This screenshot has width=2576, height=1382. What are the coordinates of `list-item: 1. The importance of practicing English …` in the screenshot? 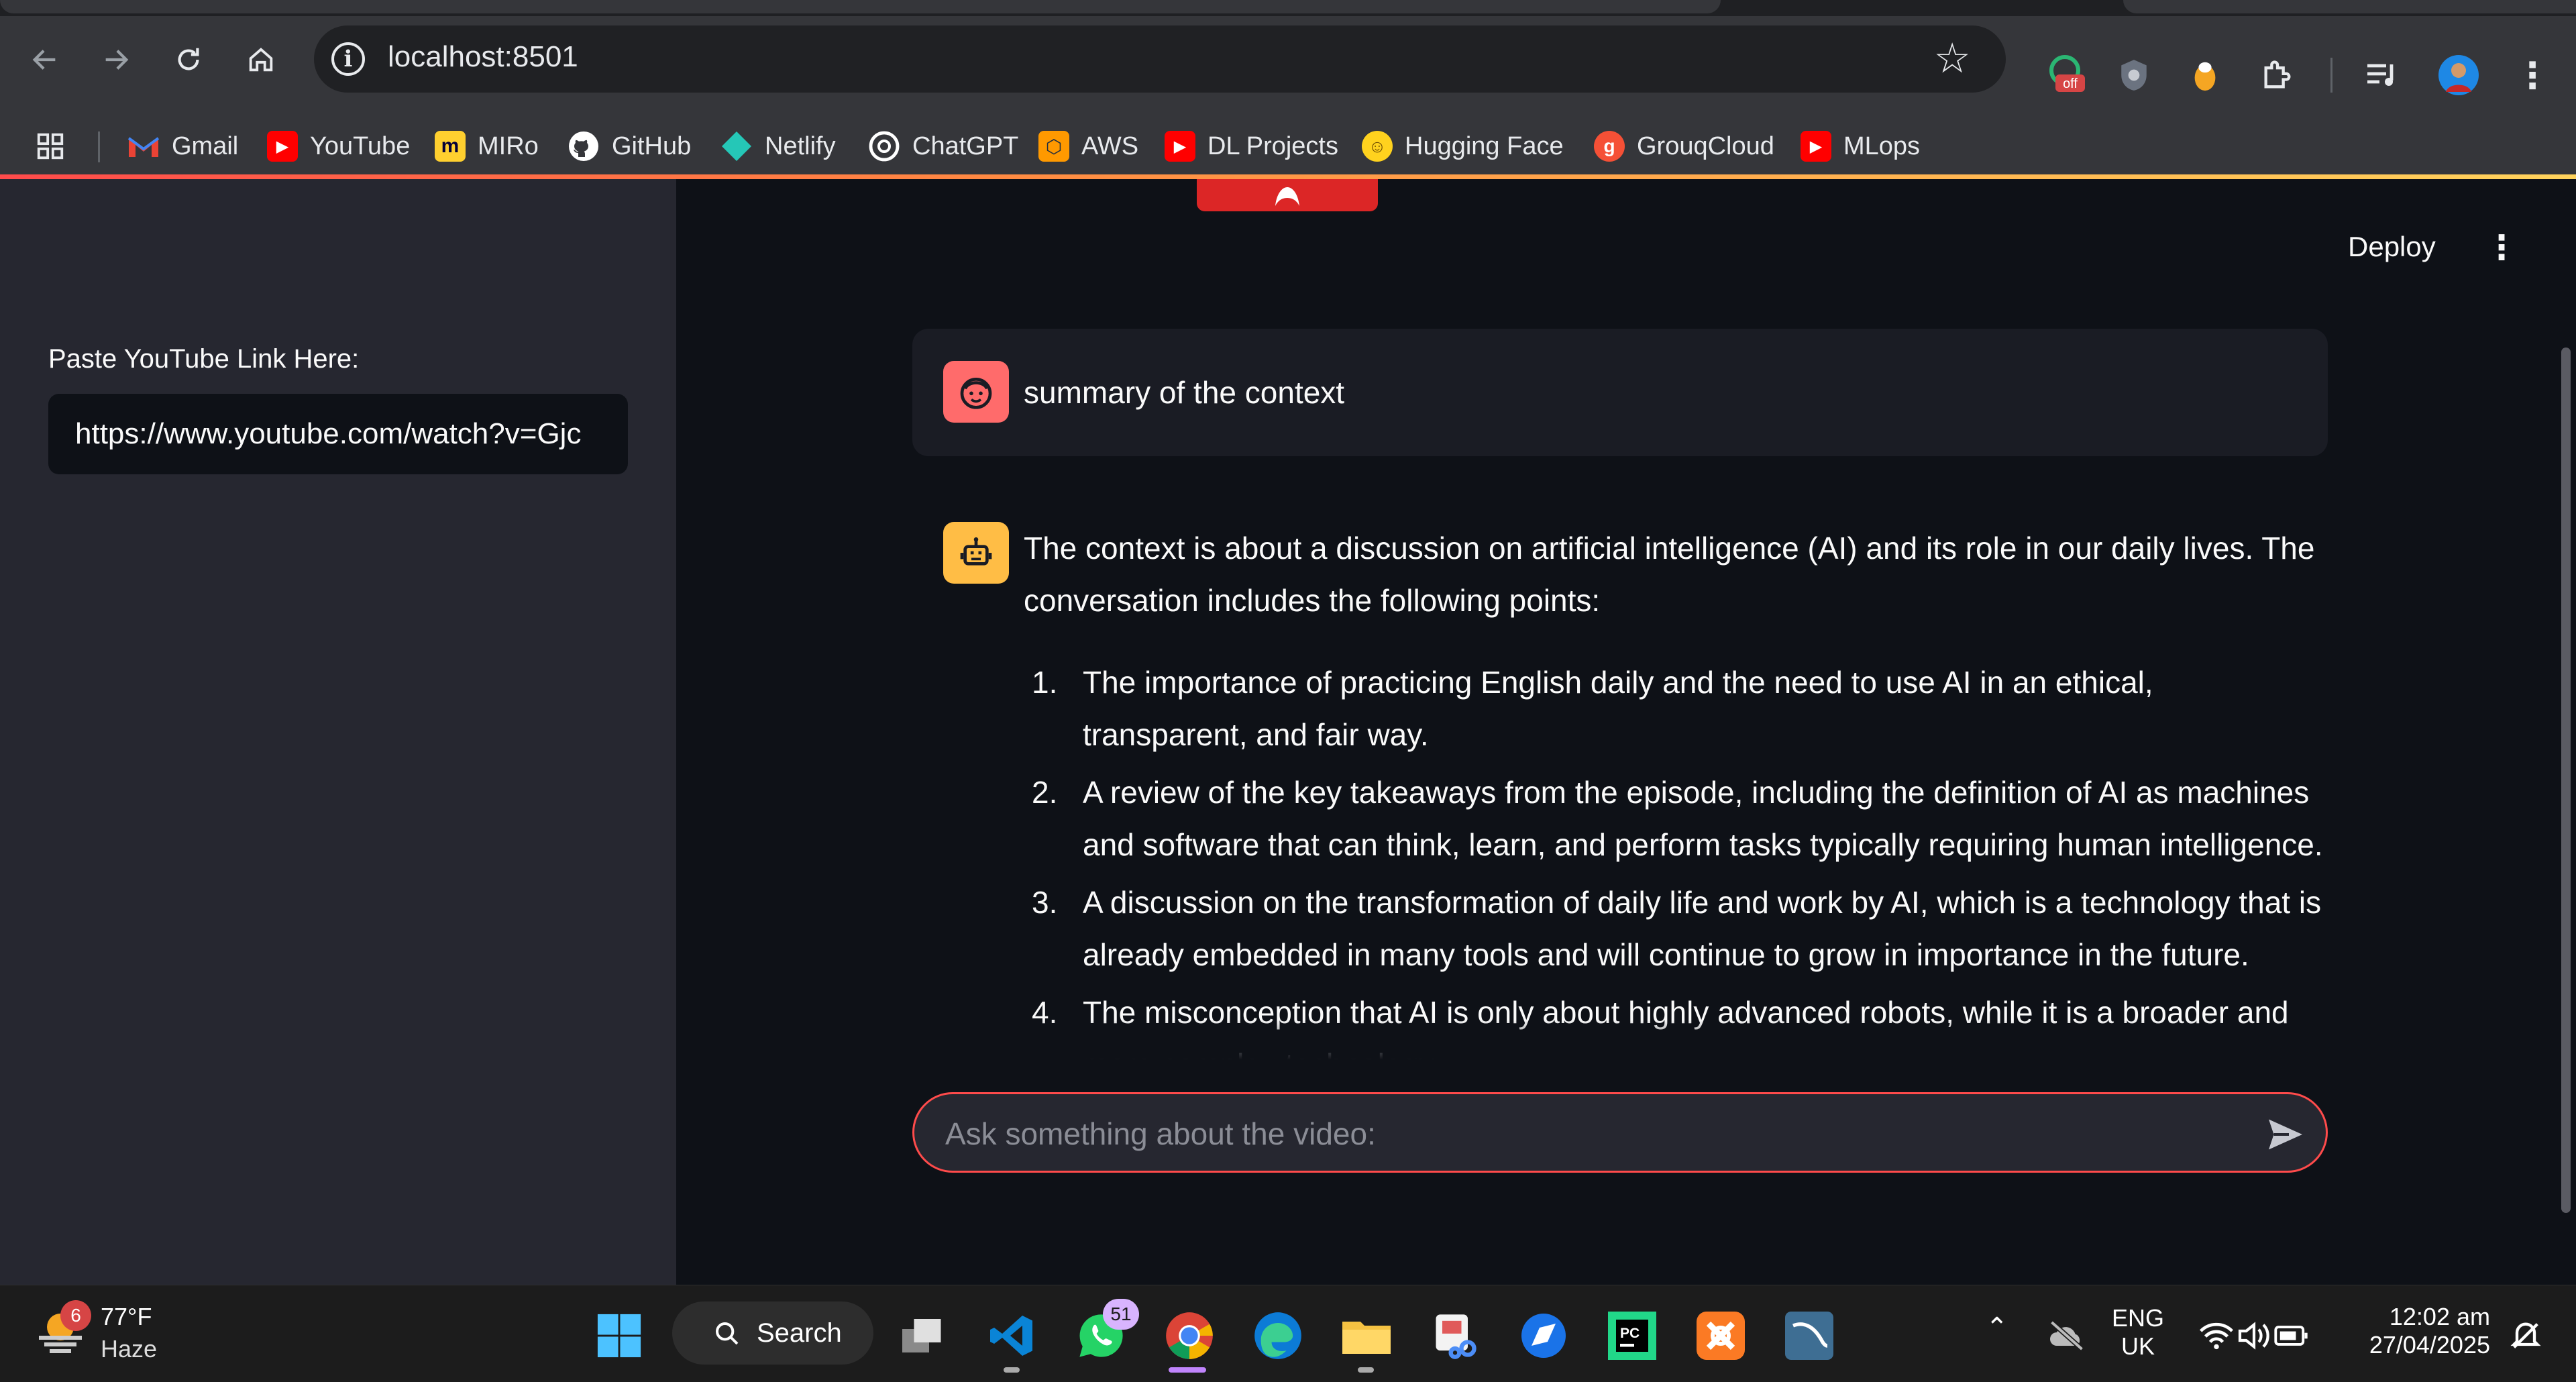 It's located at (1674, 708).